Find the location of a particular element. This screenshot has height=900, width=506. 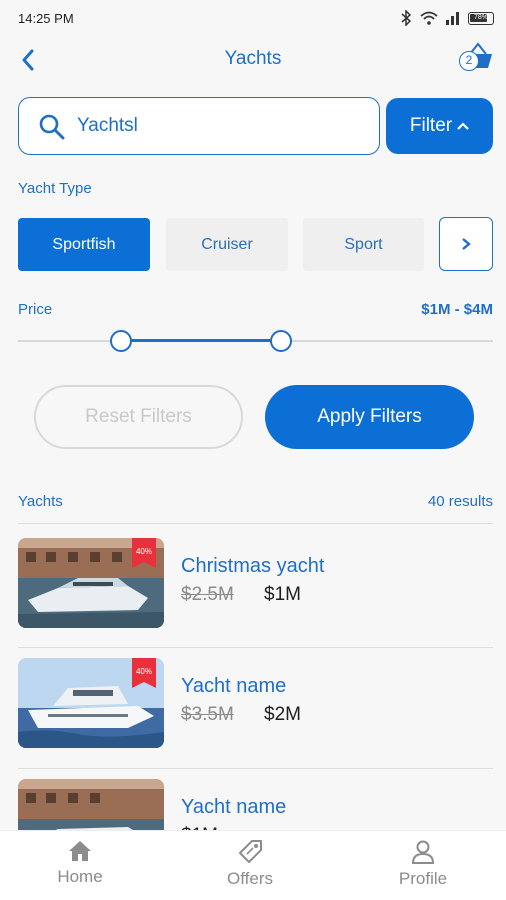

filter-toggle-button: Filter is located at coordinates (439, 126).